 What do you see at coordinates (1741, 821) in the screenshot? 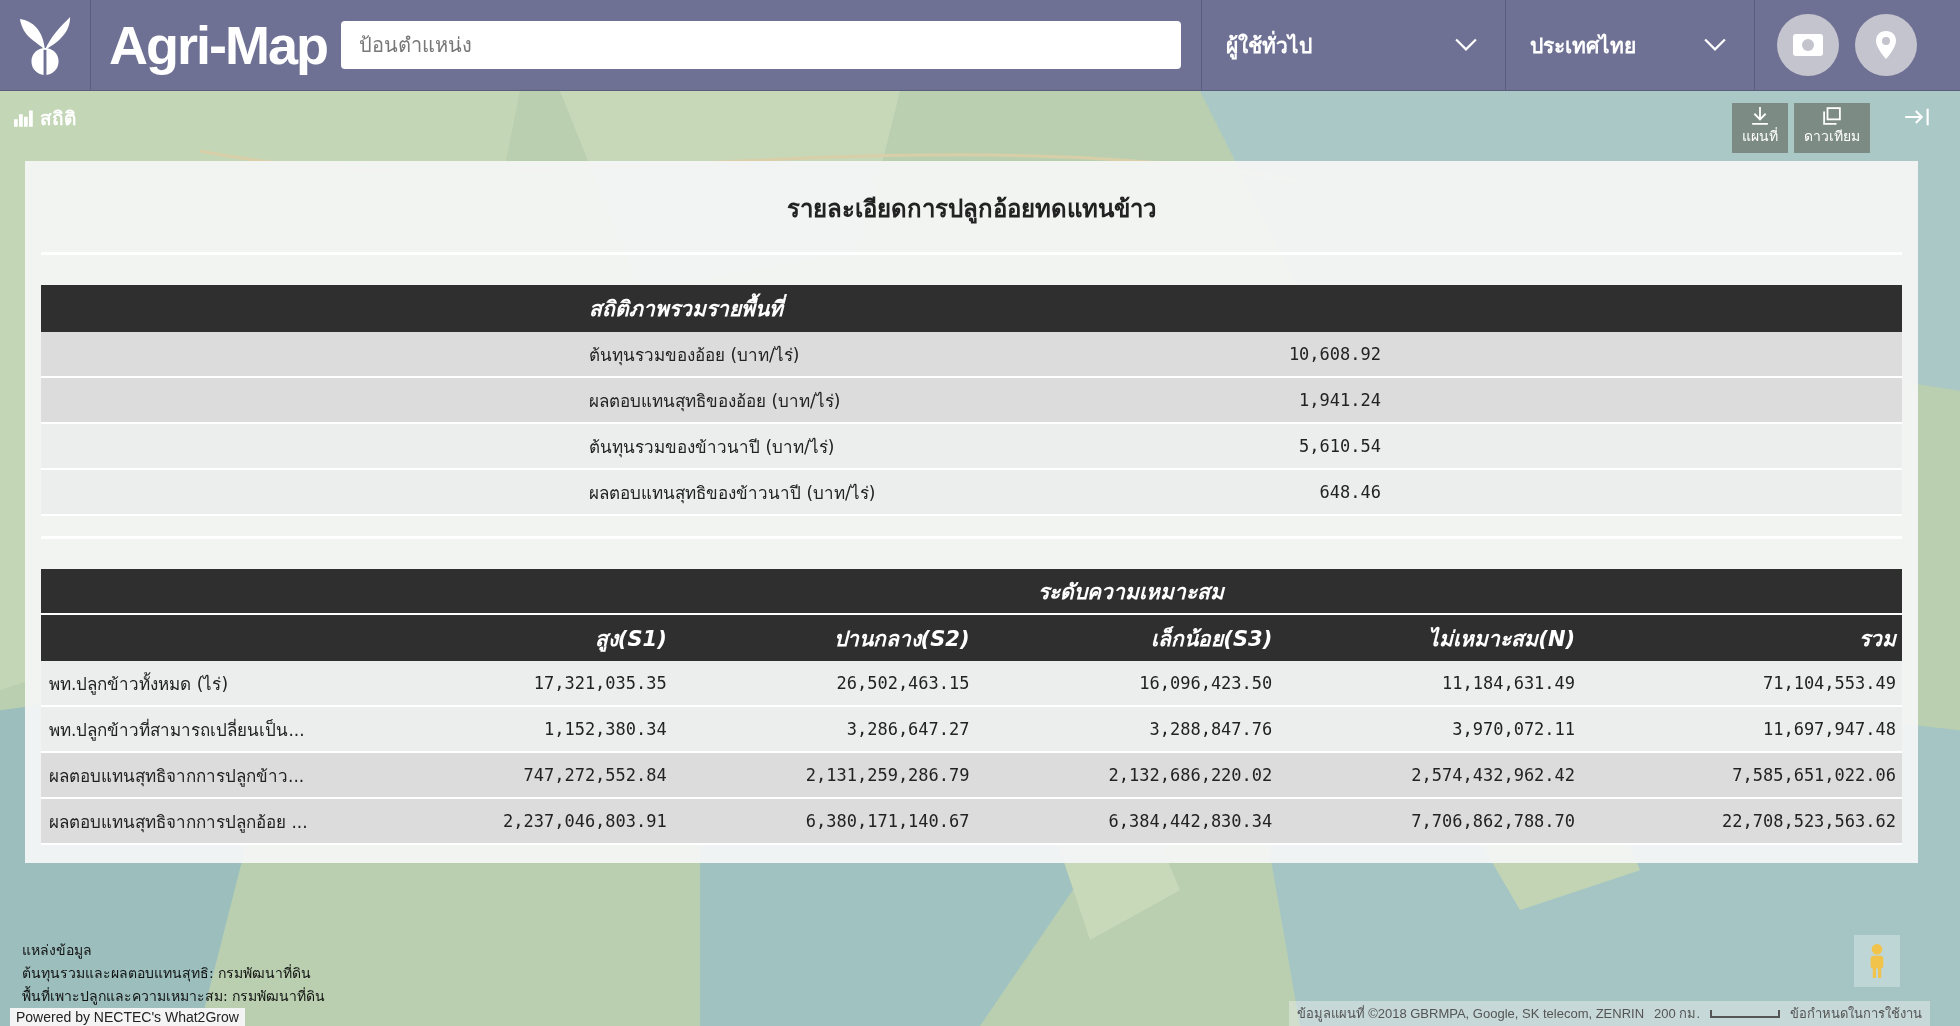
I see `table-cell: 22,708,523,563.62` at bounding box center [1741, 821].